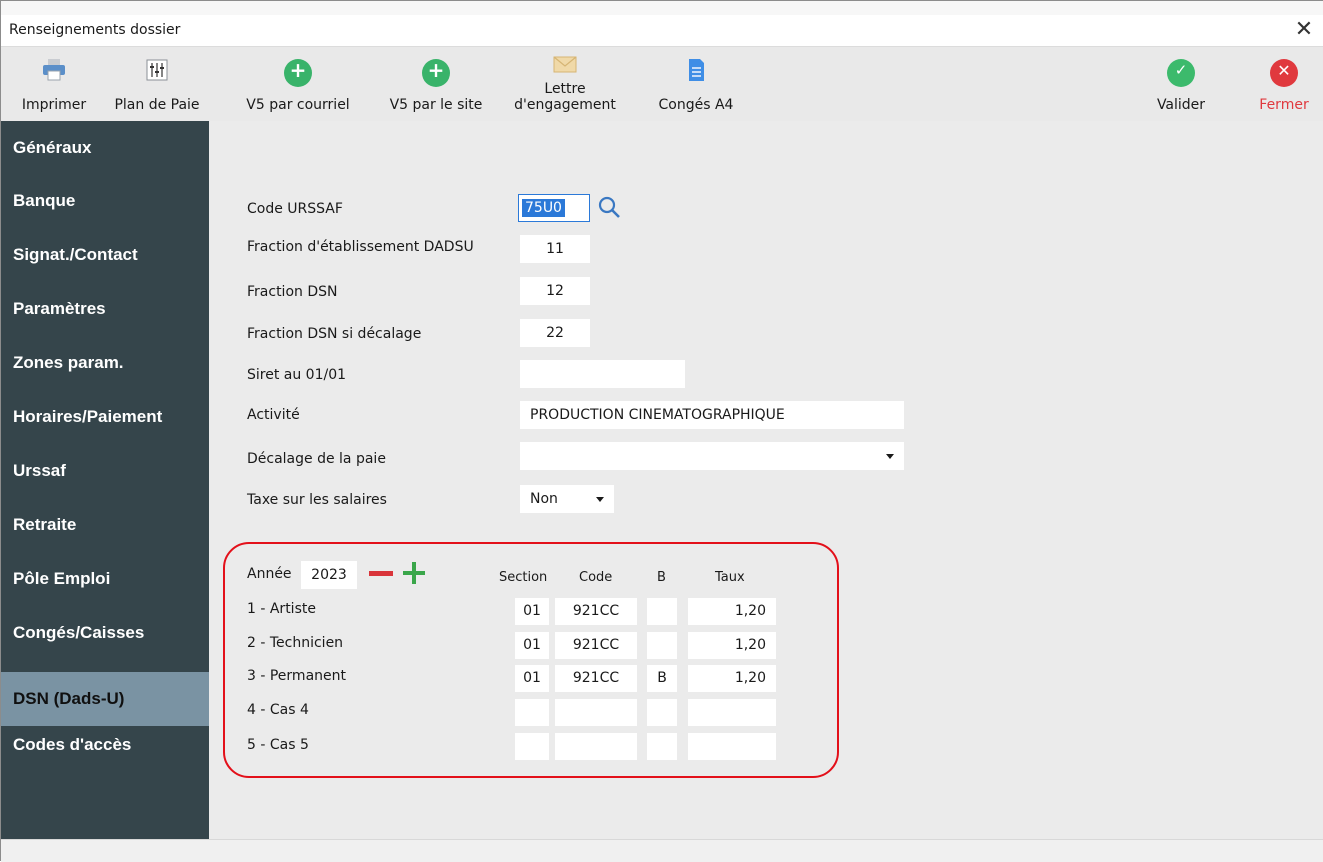 This screenshot has width=1323, height=862. I want to click on header-b: B, so click(661, 577).